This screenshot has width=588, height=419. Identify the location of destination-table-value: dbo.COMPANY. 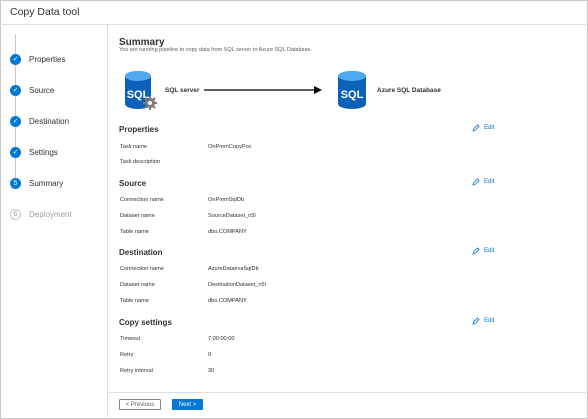
(227, 301).